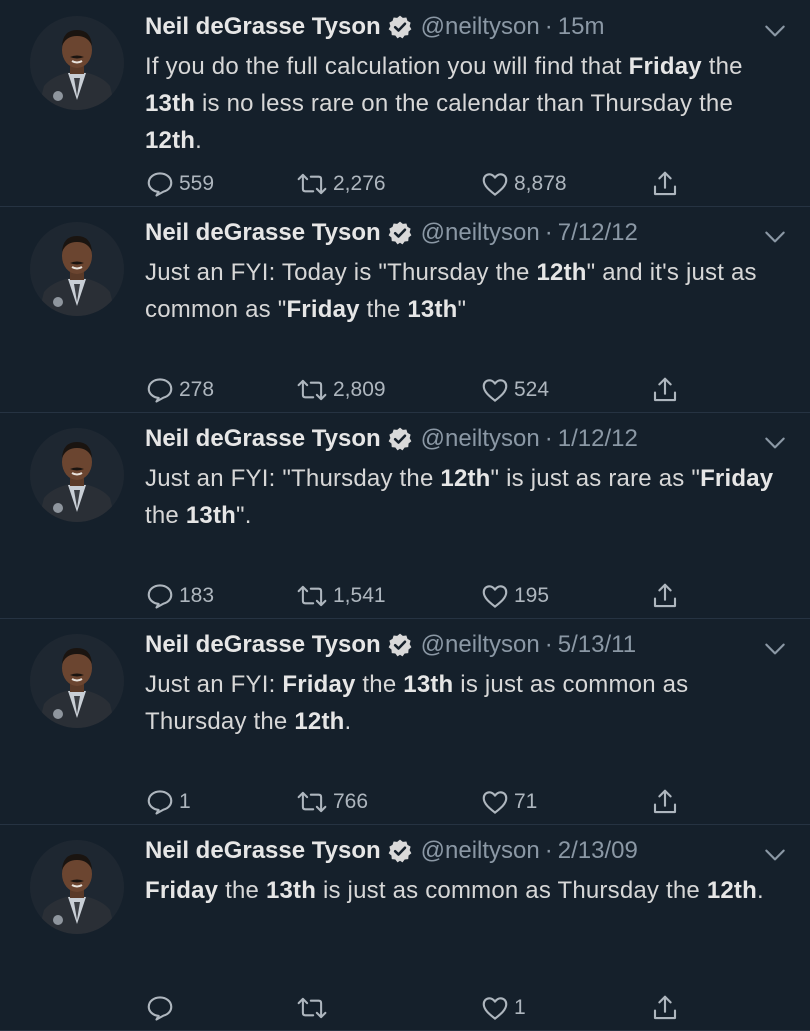 This screenshot has width=810, height=1031. Describe the element at coordinates (185, 801) in the screenshot. I see `reply-count: 1` at that location.